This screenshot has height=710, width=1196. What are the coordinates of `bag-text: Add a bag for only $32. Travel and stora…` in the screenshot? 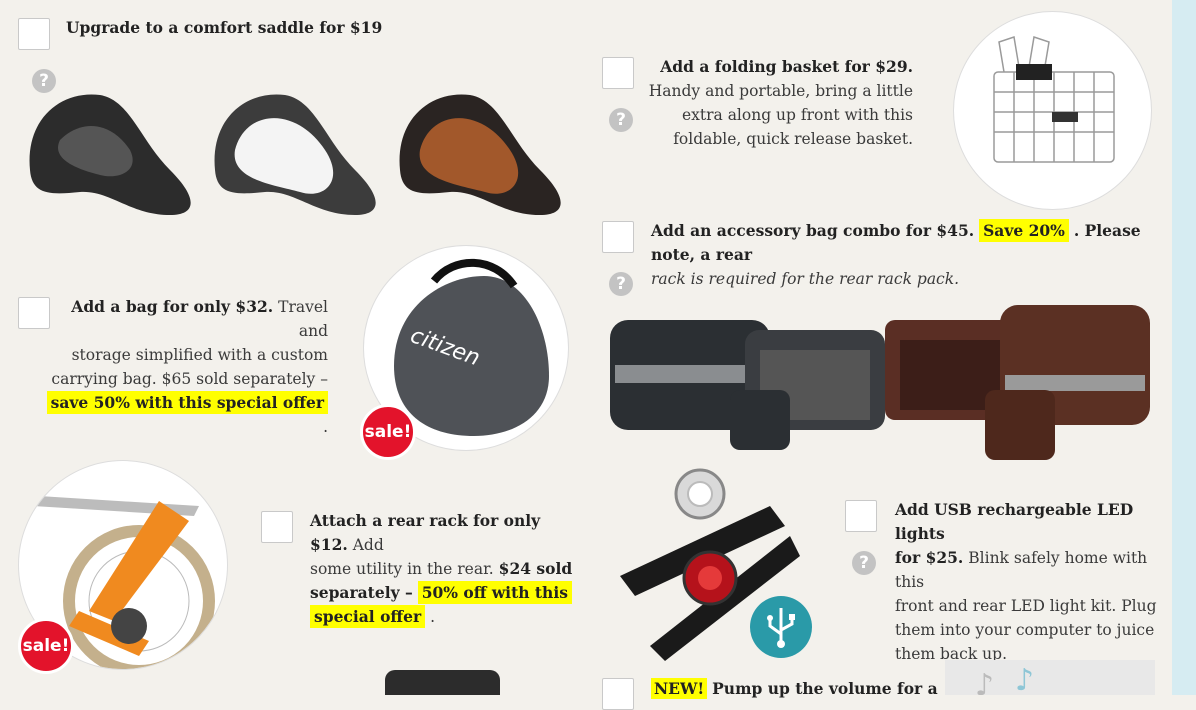 It's located at (184, 367).